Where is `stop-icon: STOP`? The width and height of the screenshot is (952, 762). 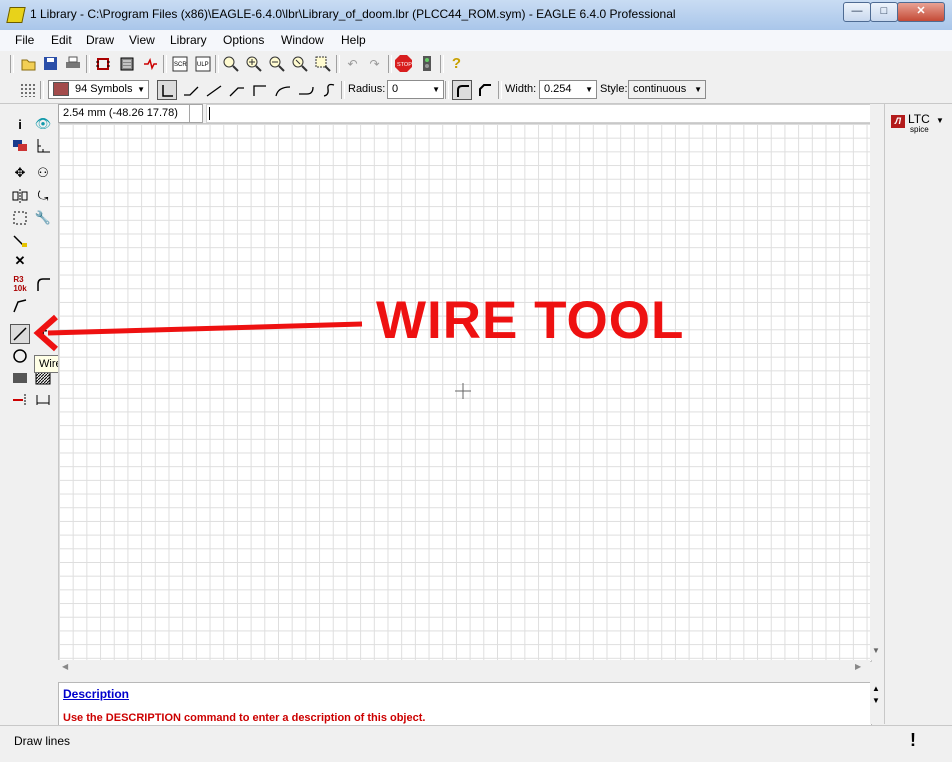 stop-icon: STOP is located at coordinates (403, 63).